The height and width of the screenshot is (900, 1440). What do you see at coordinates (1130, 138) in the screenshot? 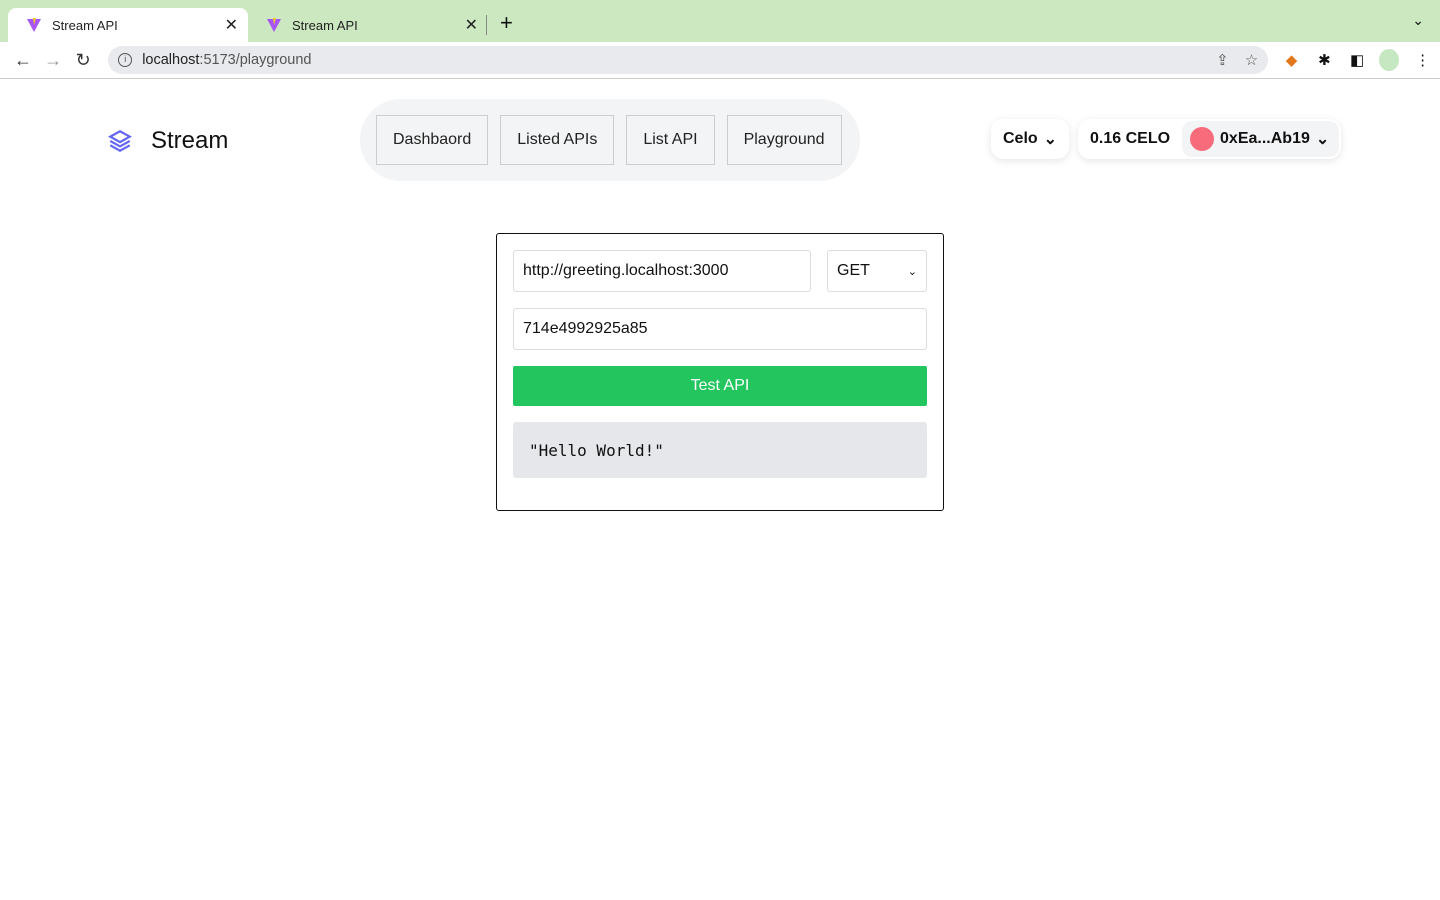
I see `balance: 0.16 CELO` at bounding box center [1130, 138].